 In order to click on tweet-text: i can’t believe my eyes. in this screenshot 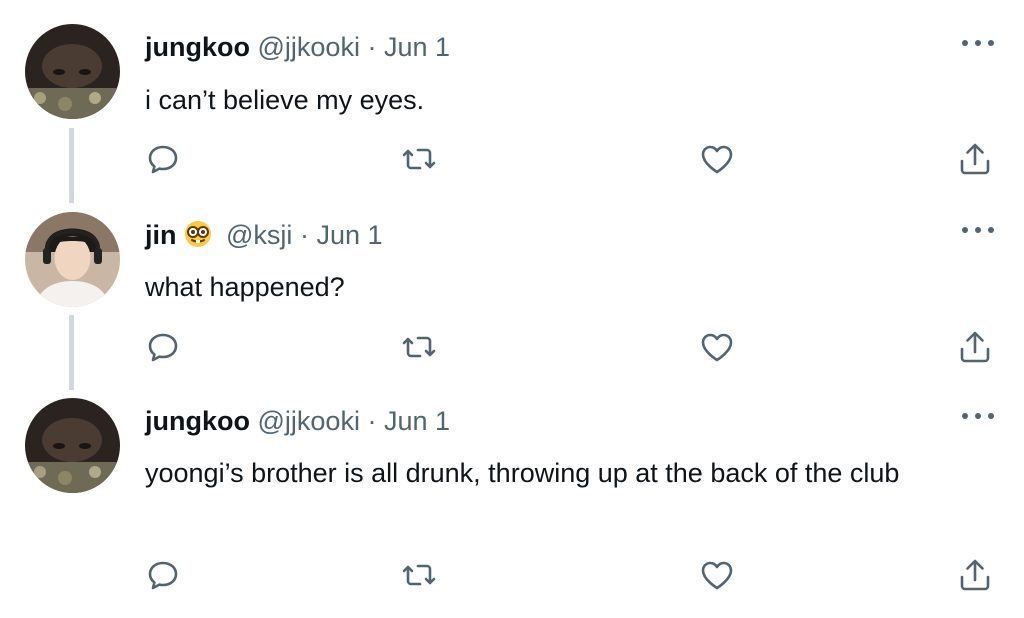, I will do `click(285, 100)`.